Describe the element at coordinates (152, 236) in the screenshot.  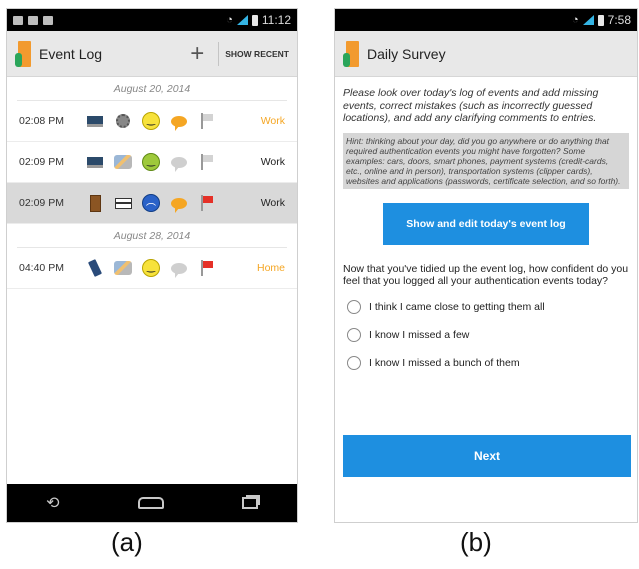
I see `date-header: August 28, 2014` at that location.